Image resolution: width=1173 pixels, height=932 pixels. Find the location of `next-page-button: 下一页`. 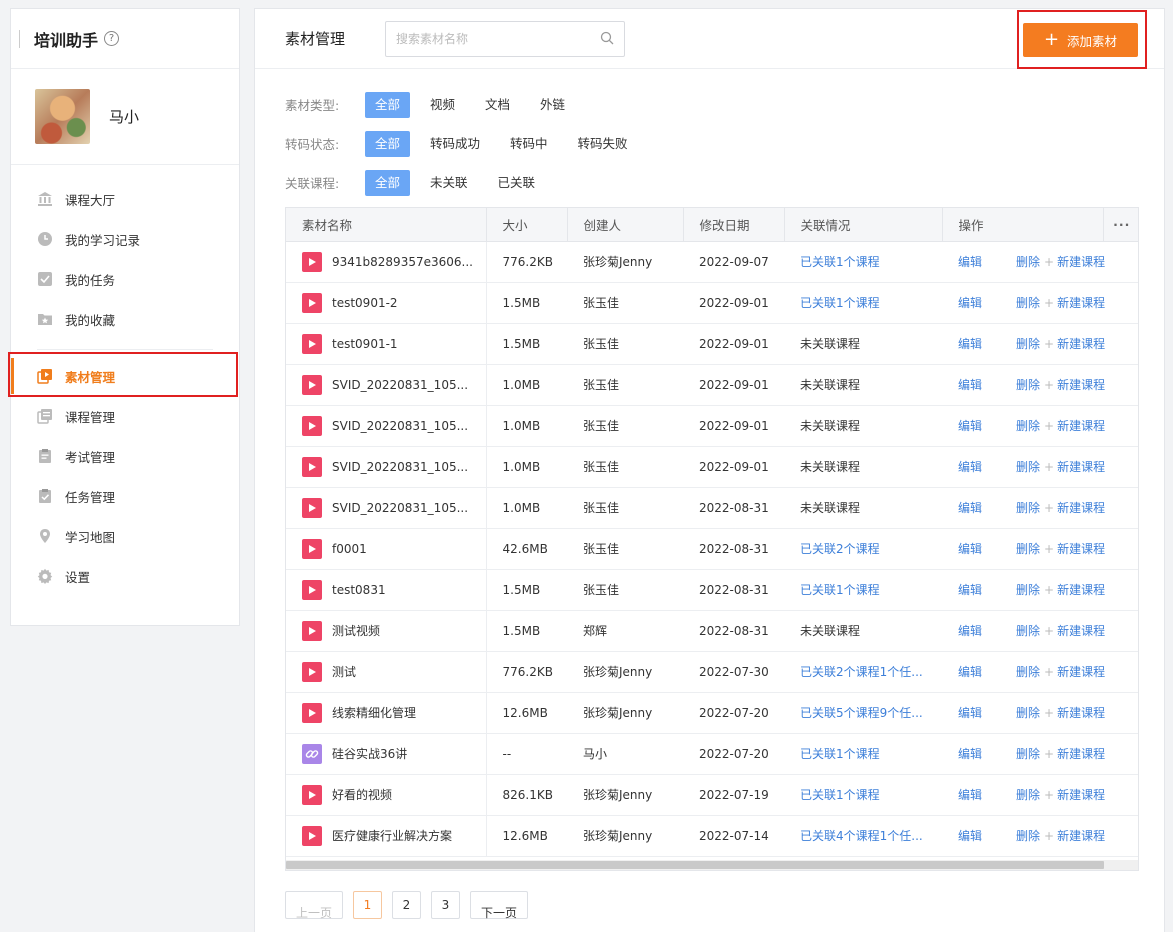

next-page-button: 下一页 is located at coordinates (499, 905).